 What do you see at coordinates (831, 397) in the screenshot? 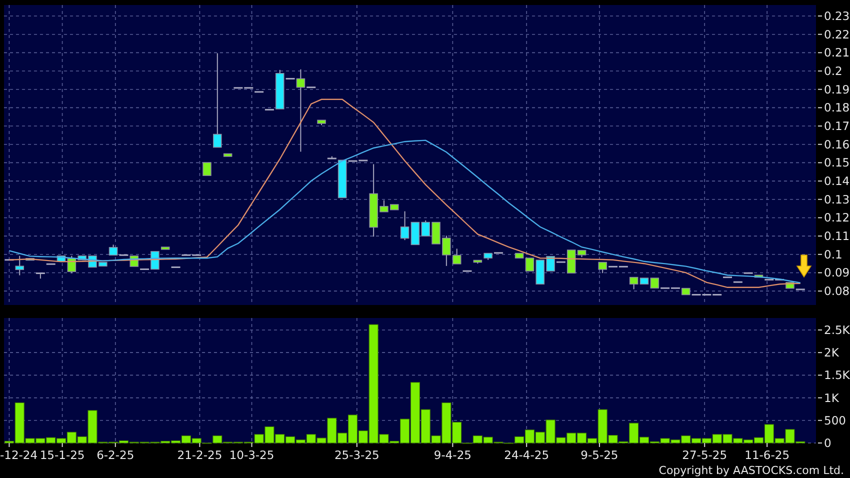
I see `axis-label: 1K` at bounding box center [831, 397].